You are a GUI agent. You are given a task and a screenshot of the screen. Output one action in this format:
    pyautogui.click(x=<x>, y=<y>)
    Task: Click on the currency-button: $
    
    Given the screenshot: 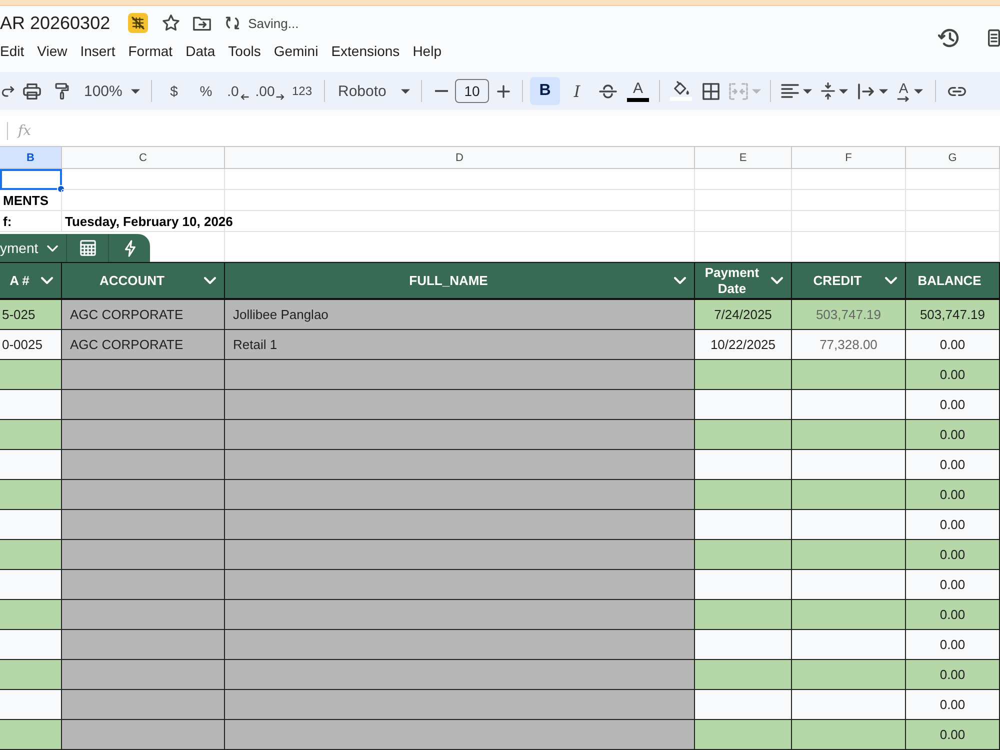 What is the action you would take?
    pyautogui.click(x=174, y=91)
    